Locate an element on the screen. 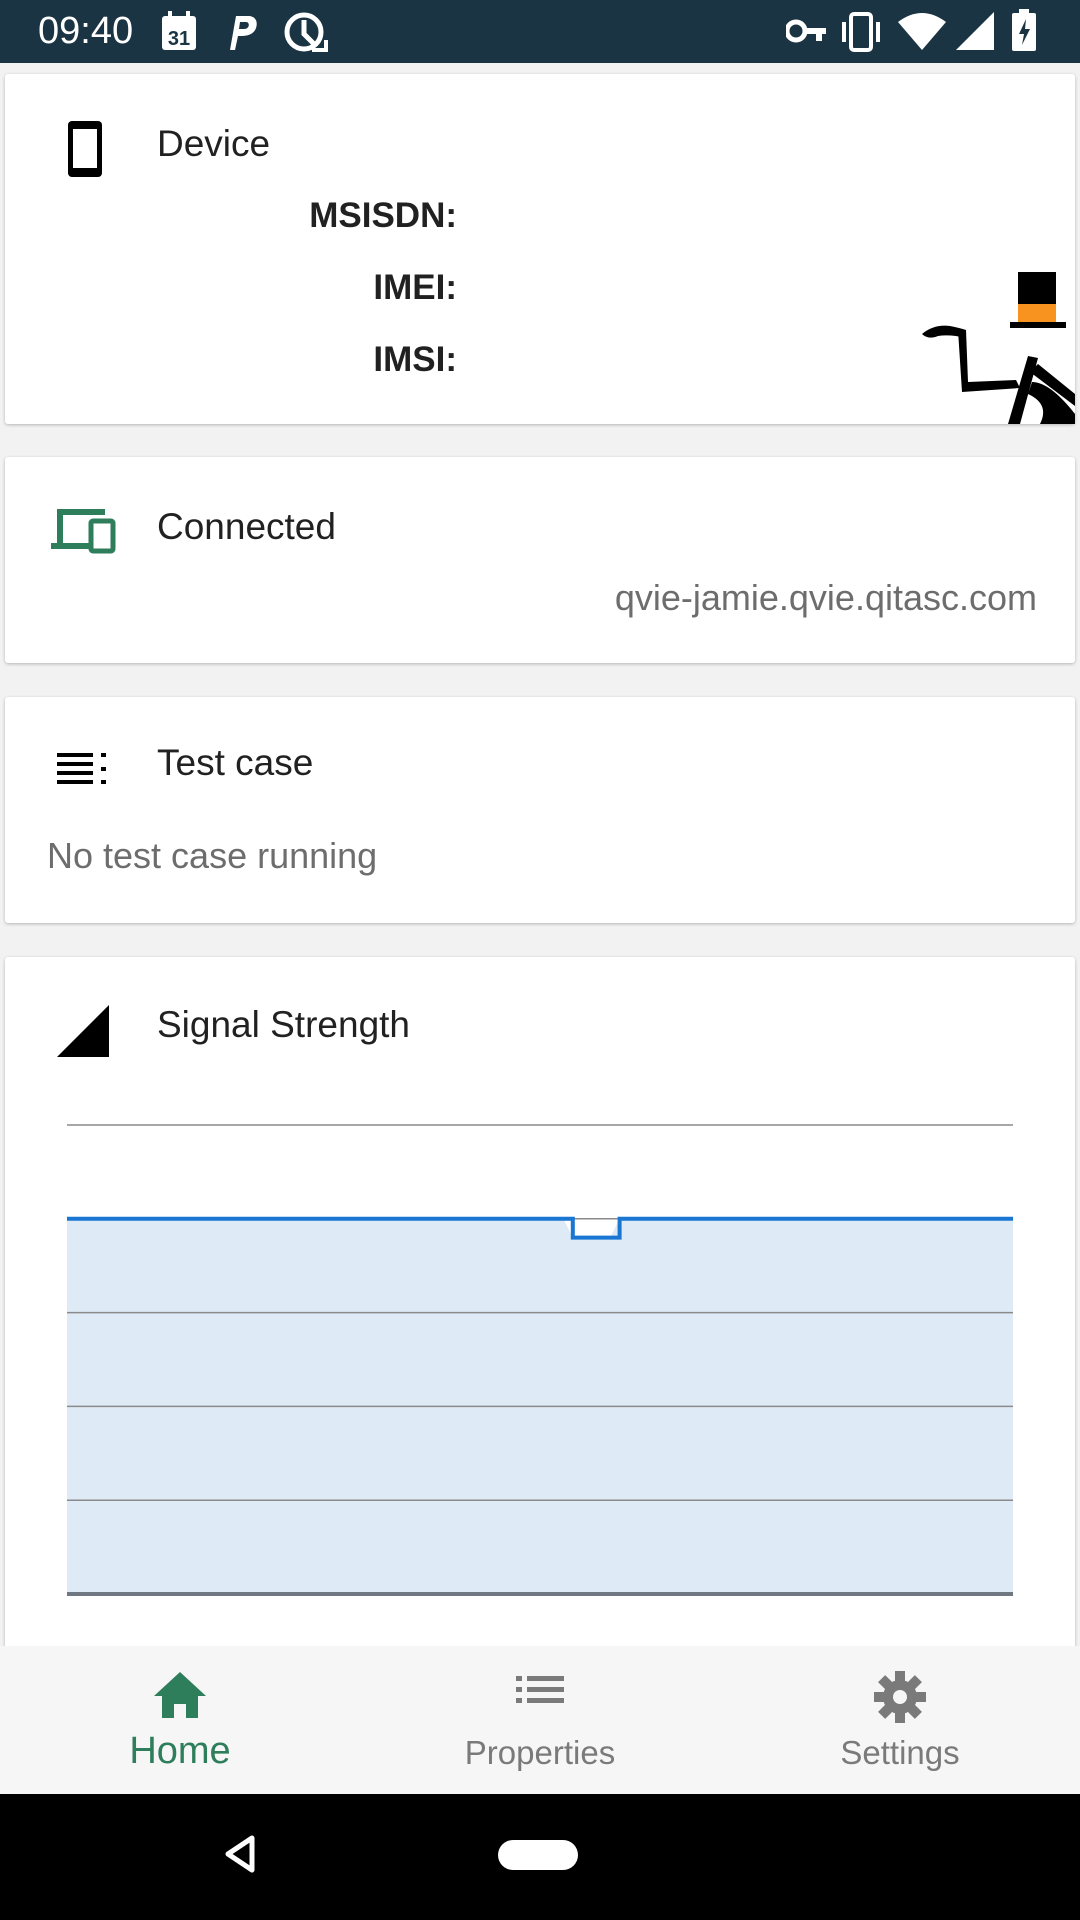 This screenshot has height=1920, width=1080. system-navigation-bar is located at coordinates (540, 1857).